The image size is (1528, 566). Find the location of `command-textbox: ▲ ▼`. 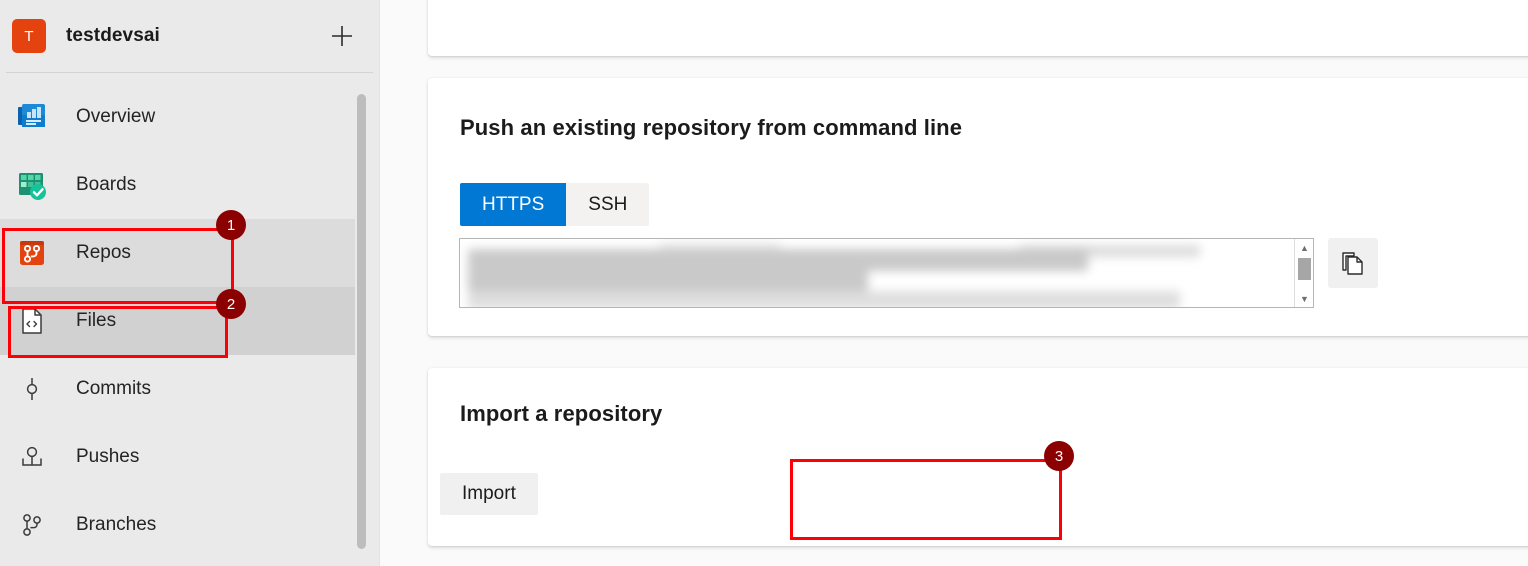

command-textbox: ▲ ▼ is located at coordinates (886, 273).